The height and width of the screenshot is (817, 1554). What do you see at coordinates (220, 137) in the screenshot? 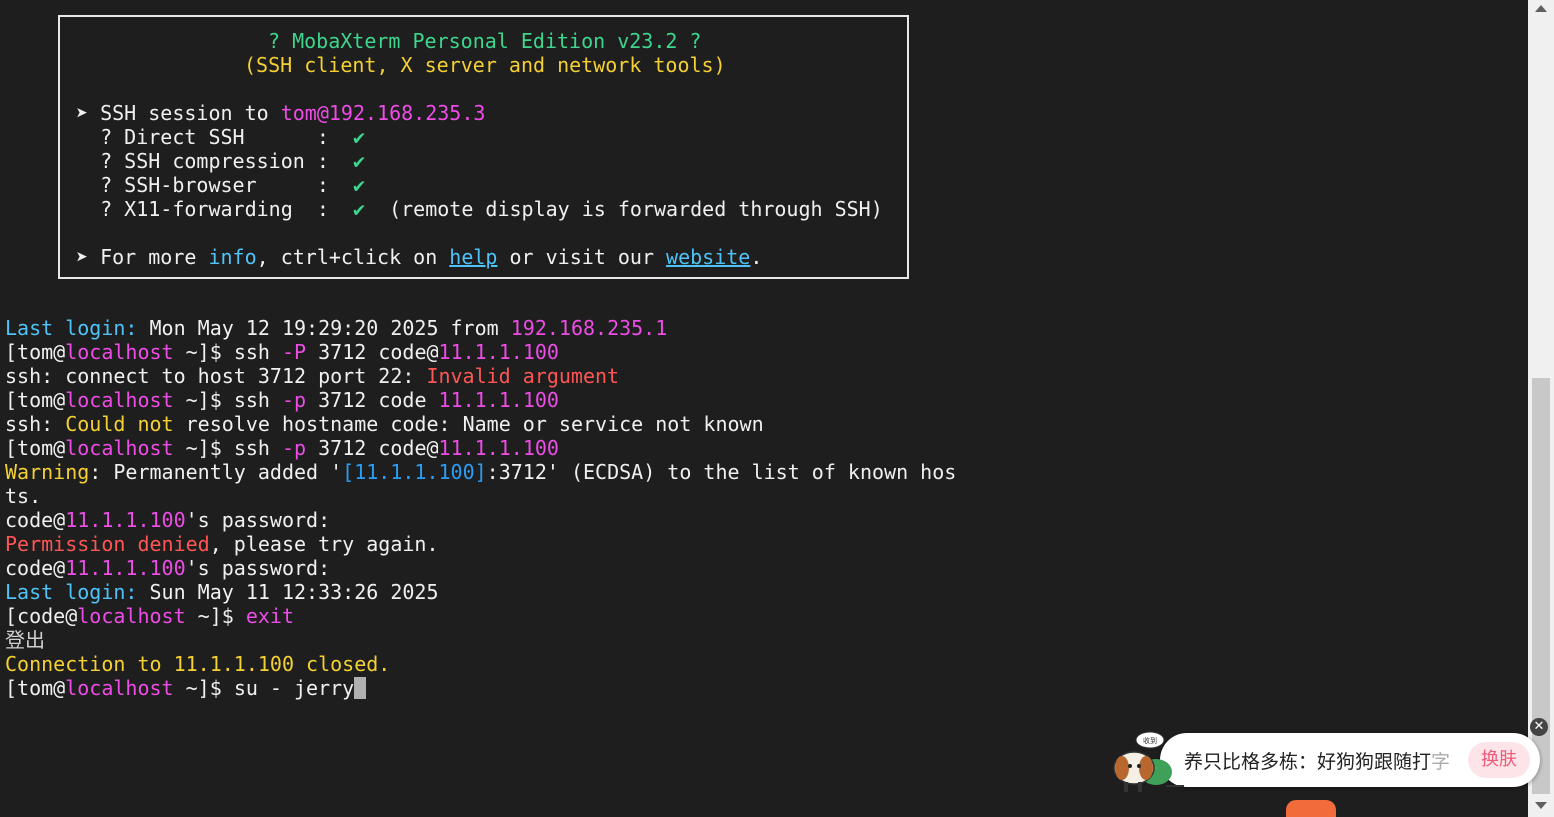
I see `feature-direct-ssh: ? Direct SSH : ✔` at bounding box center [220, 137].